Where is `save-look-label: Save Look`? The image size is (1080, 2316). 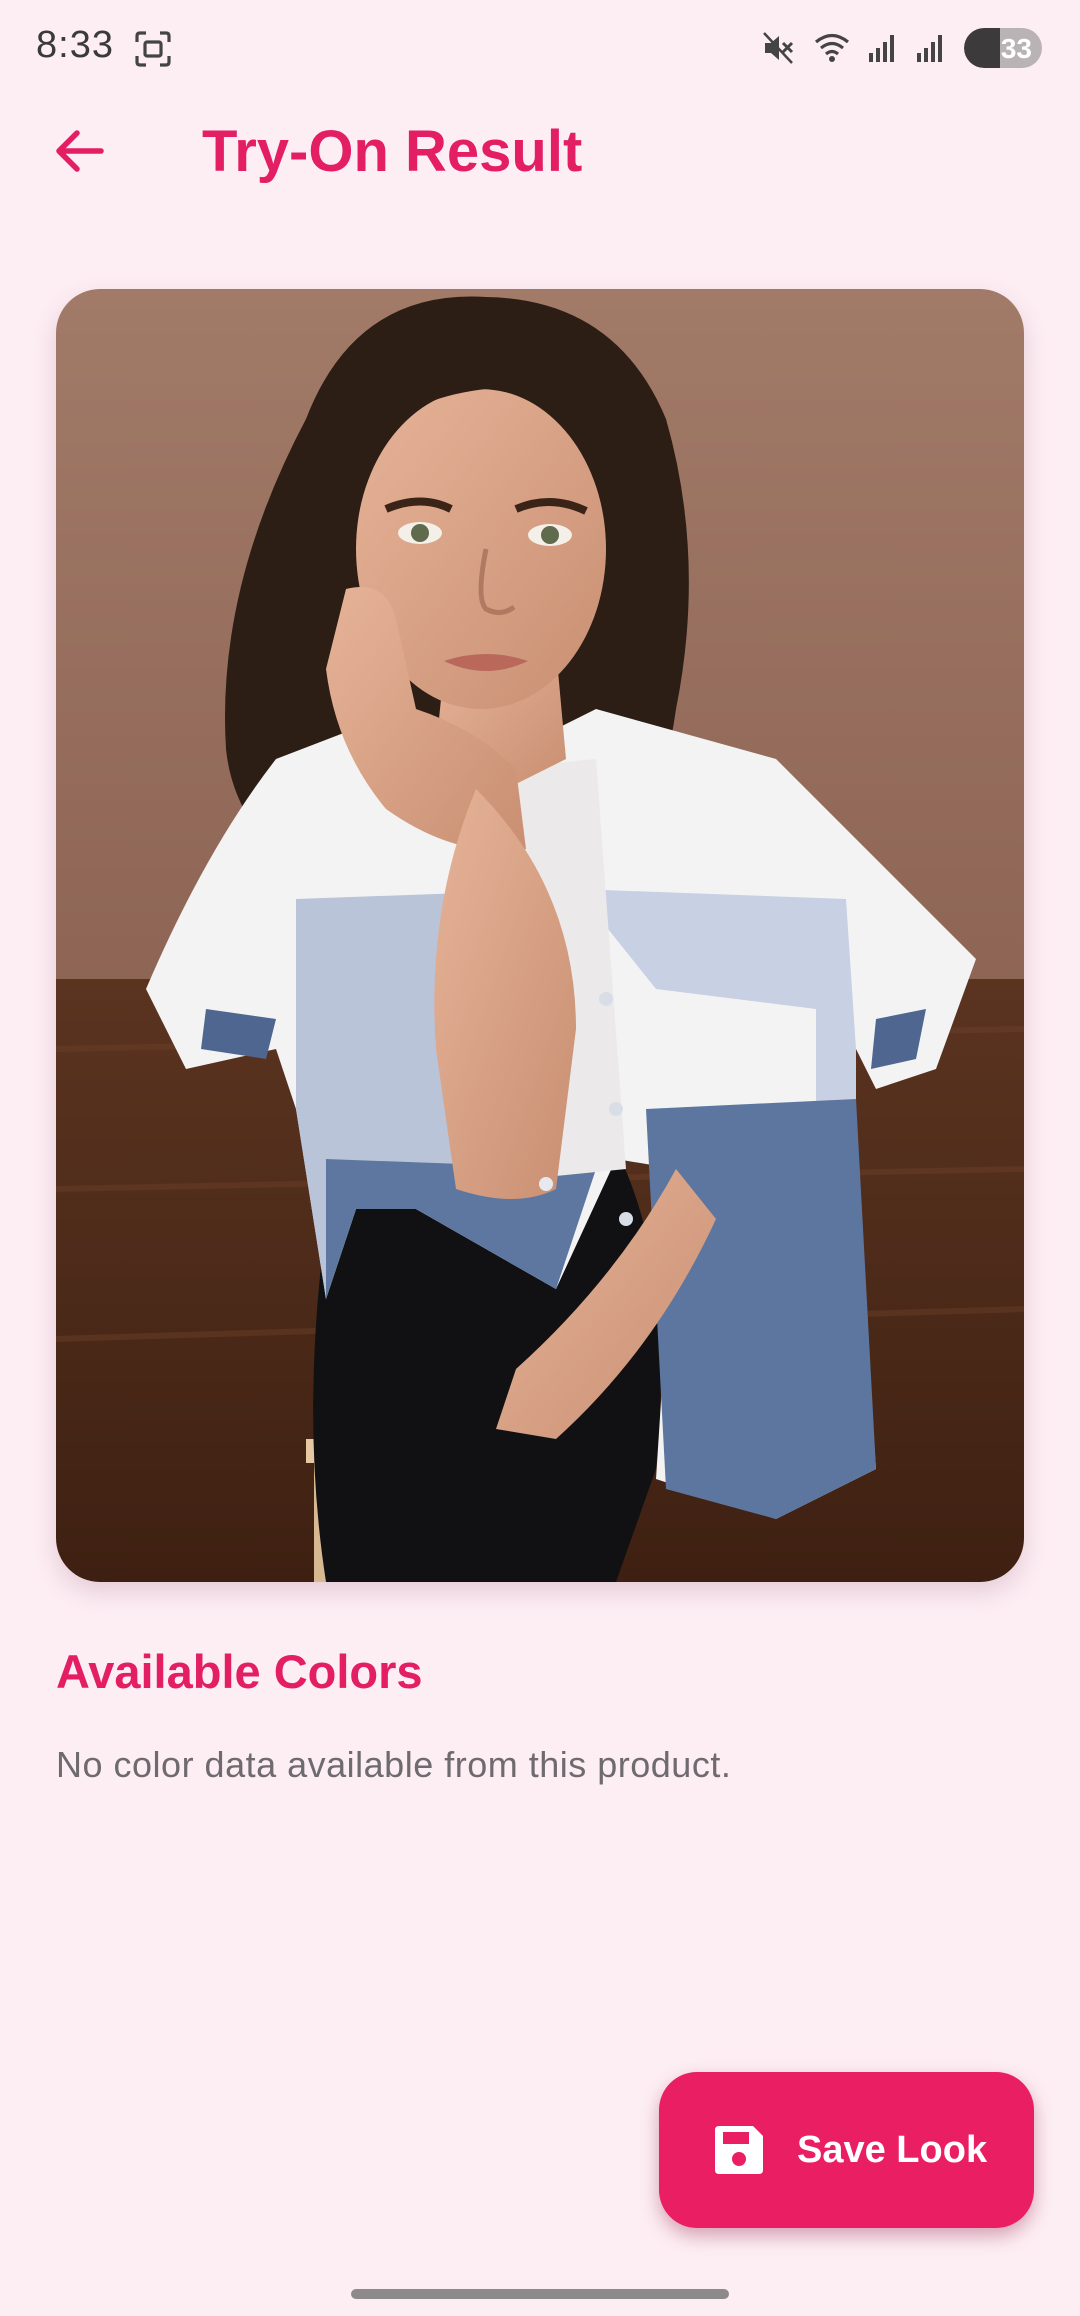 save-look-label: Save Look is located at coordinates (892, 2149).